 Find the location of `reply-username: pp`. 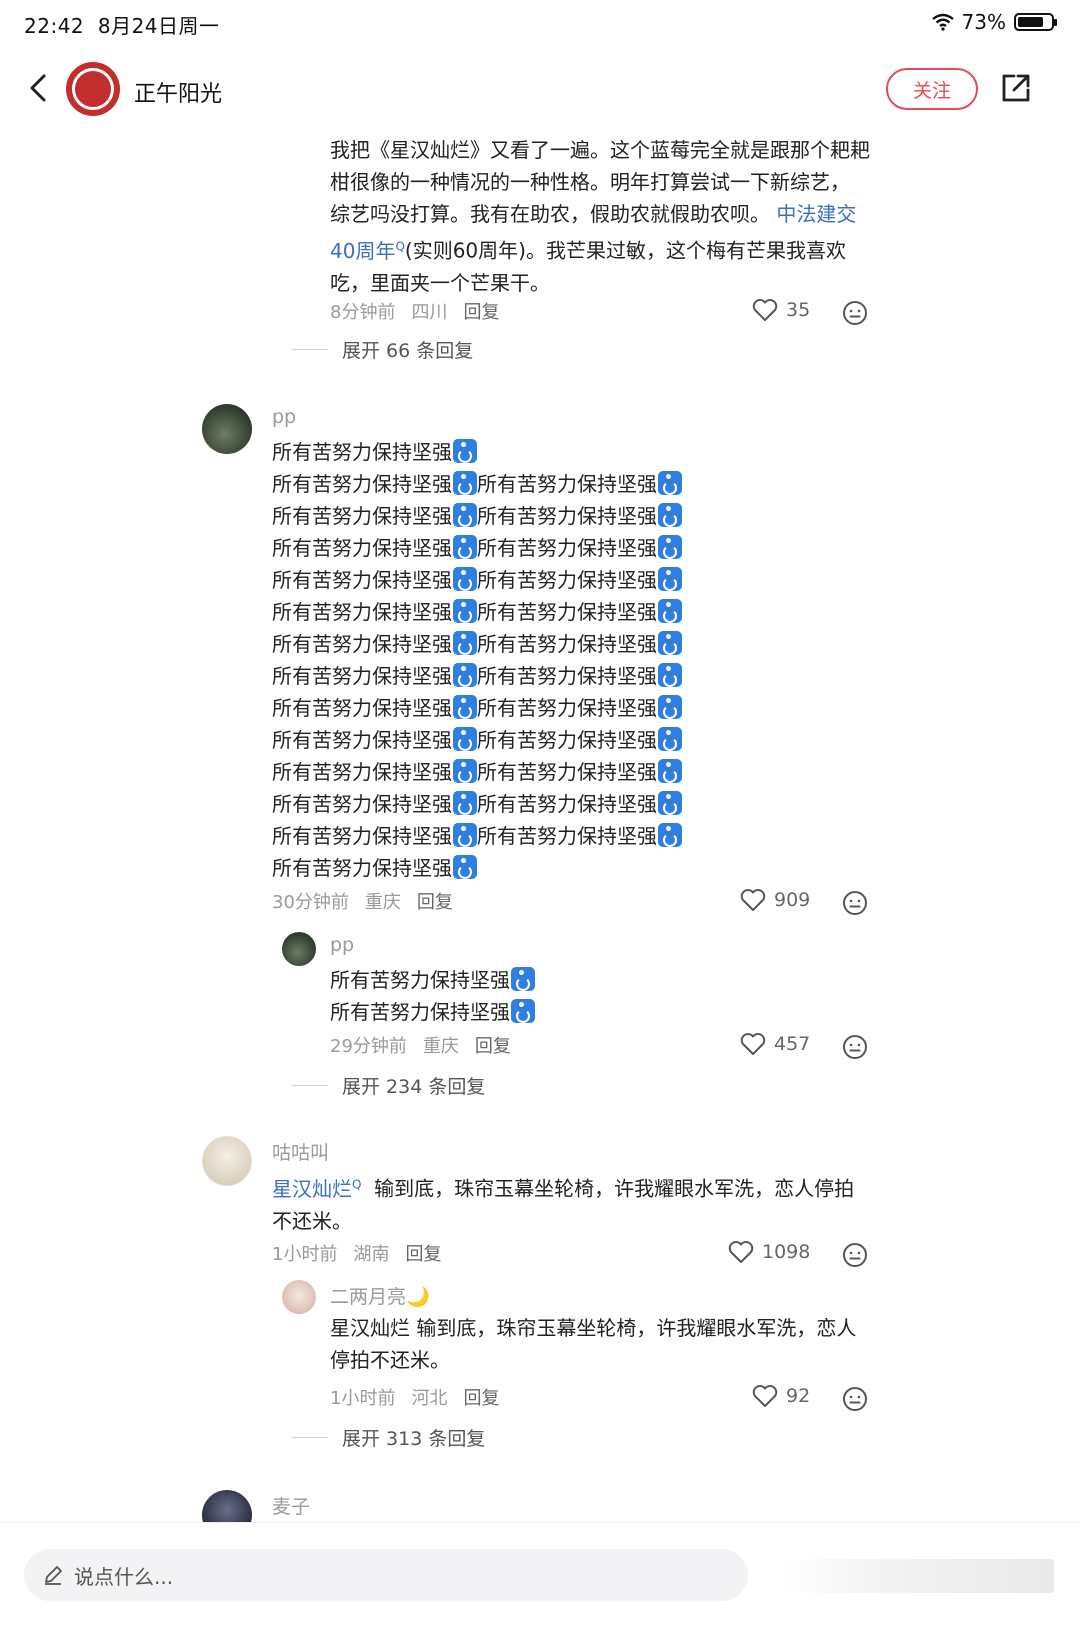

reply-username: pp is located at coordinates (342, 945).